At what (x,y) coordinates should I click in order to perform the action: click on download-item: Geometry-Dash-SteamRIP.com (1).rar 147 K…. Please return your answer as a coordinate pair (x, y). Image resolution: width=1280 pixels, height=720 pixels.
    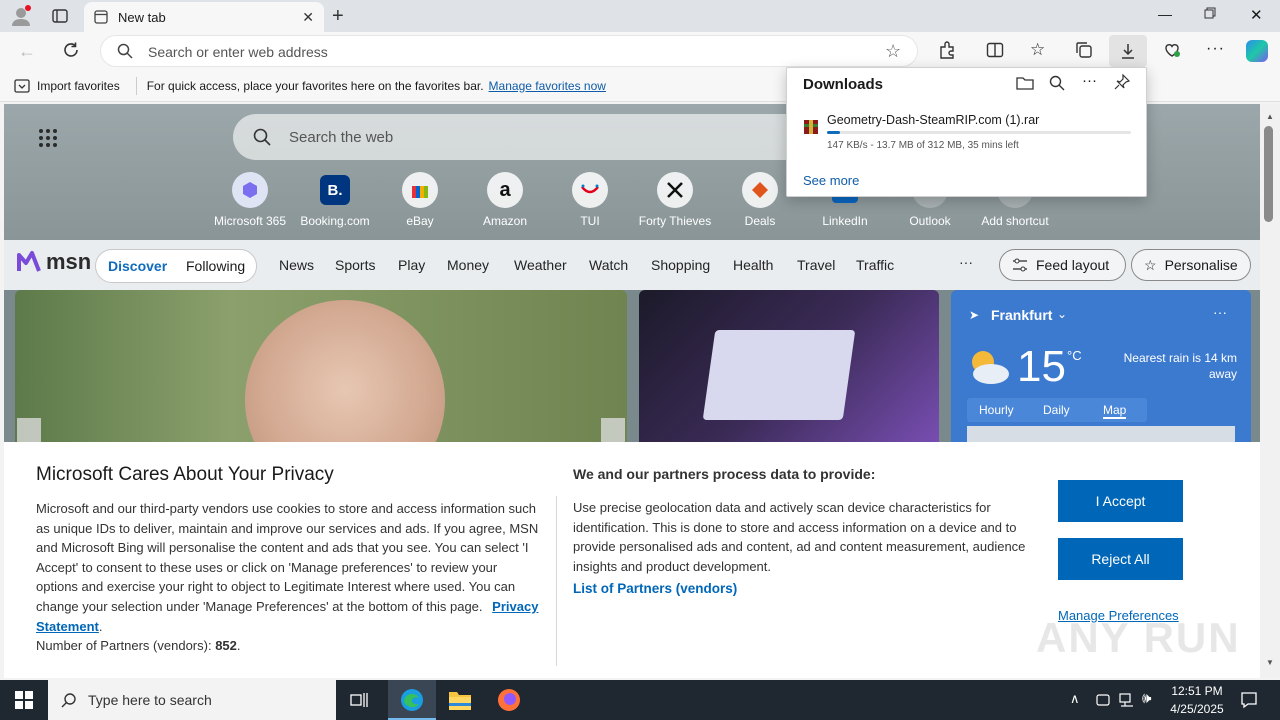
    Looking at the image, I should click on (966, 132).